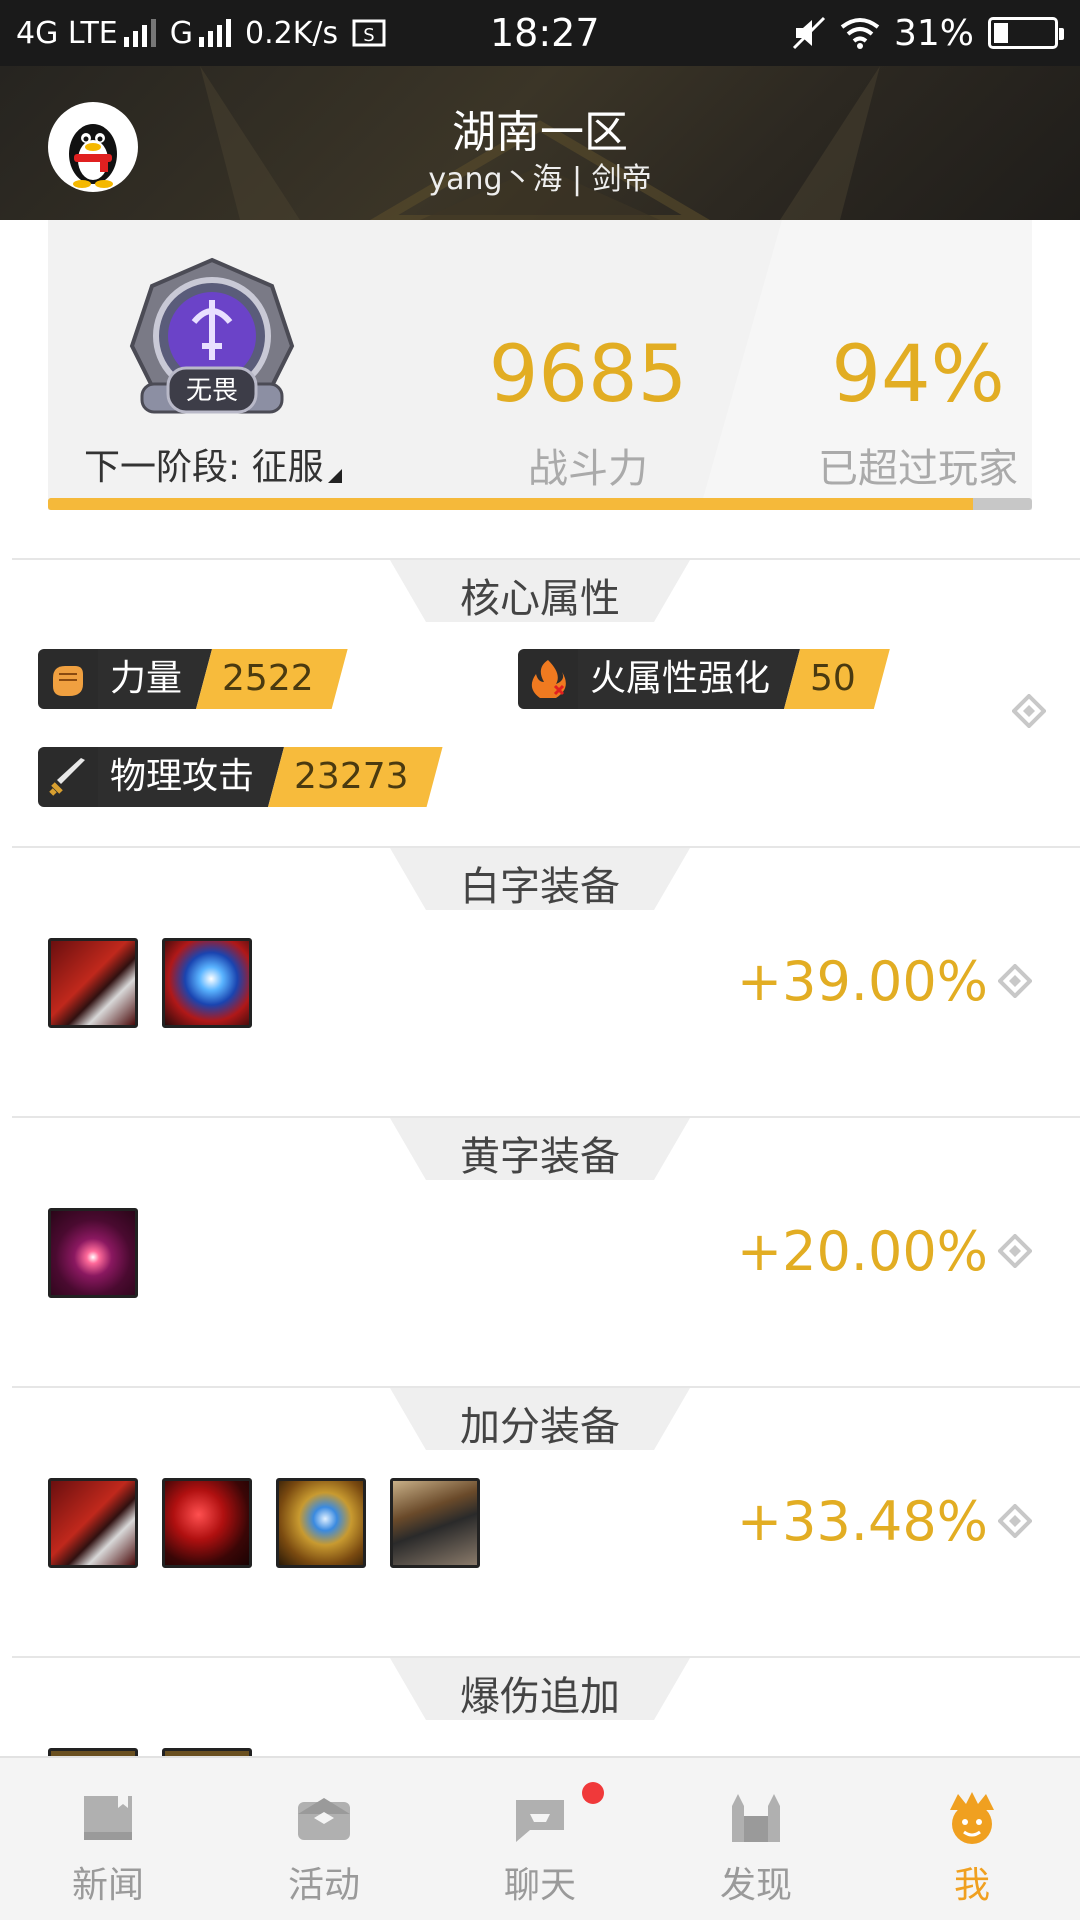 This screenshot has width=1080, height=1920. Describe the element at coordinates (860, 33) in the screenshot. I see `wifi-icon` at that location.